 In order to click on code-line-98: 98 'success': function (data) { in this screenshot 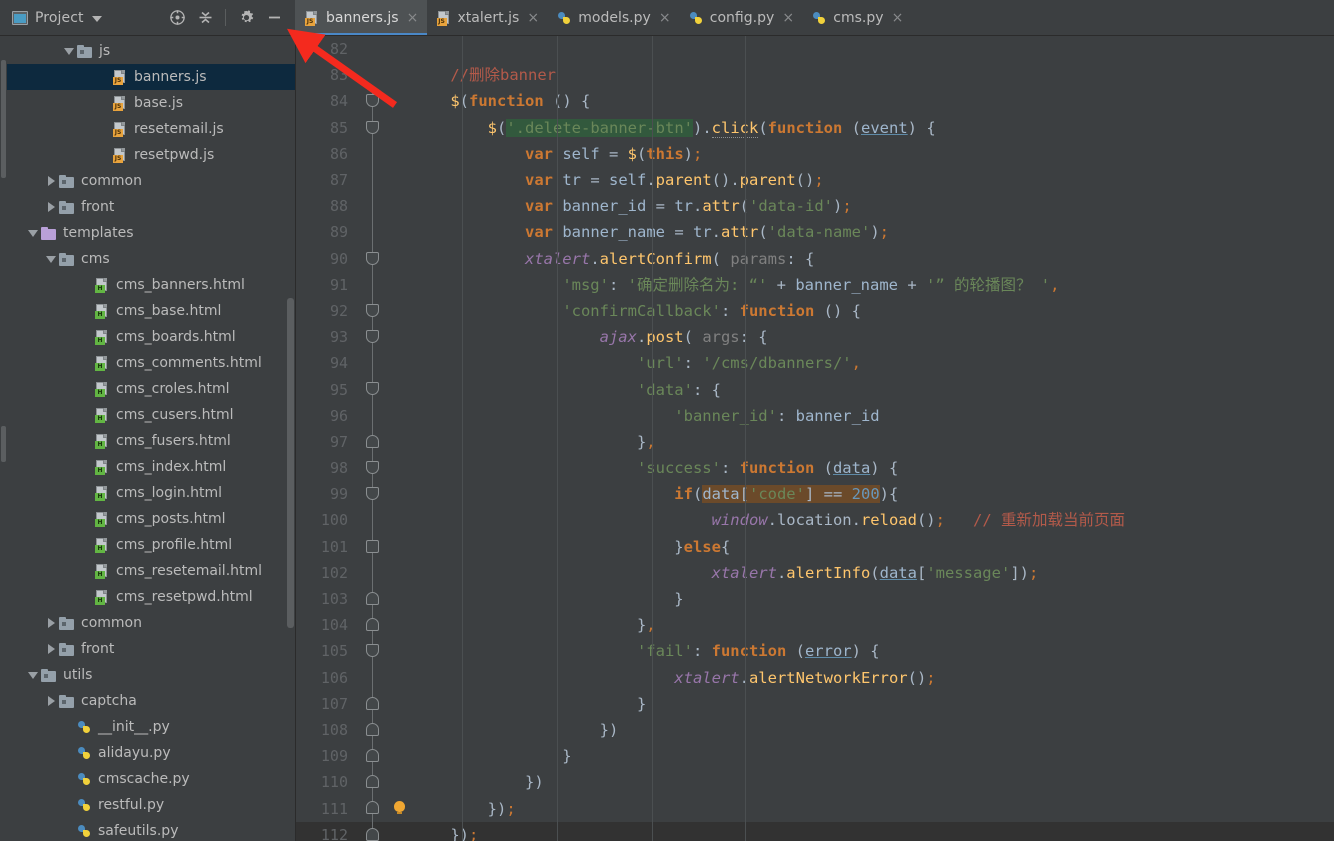, I will do `click(815, 468)`.